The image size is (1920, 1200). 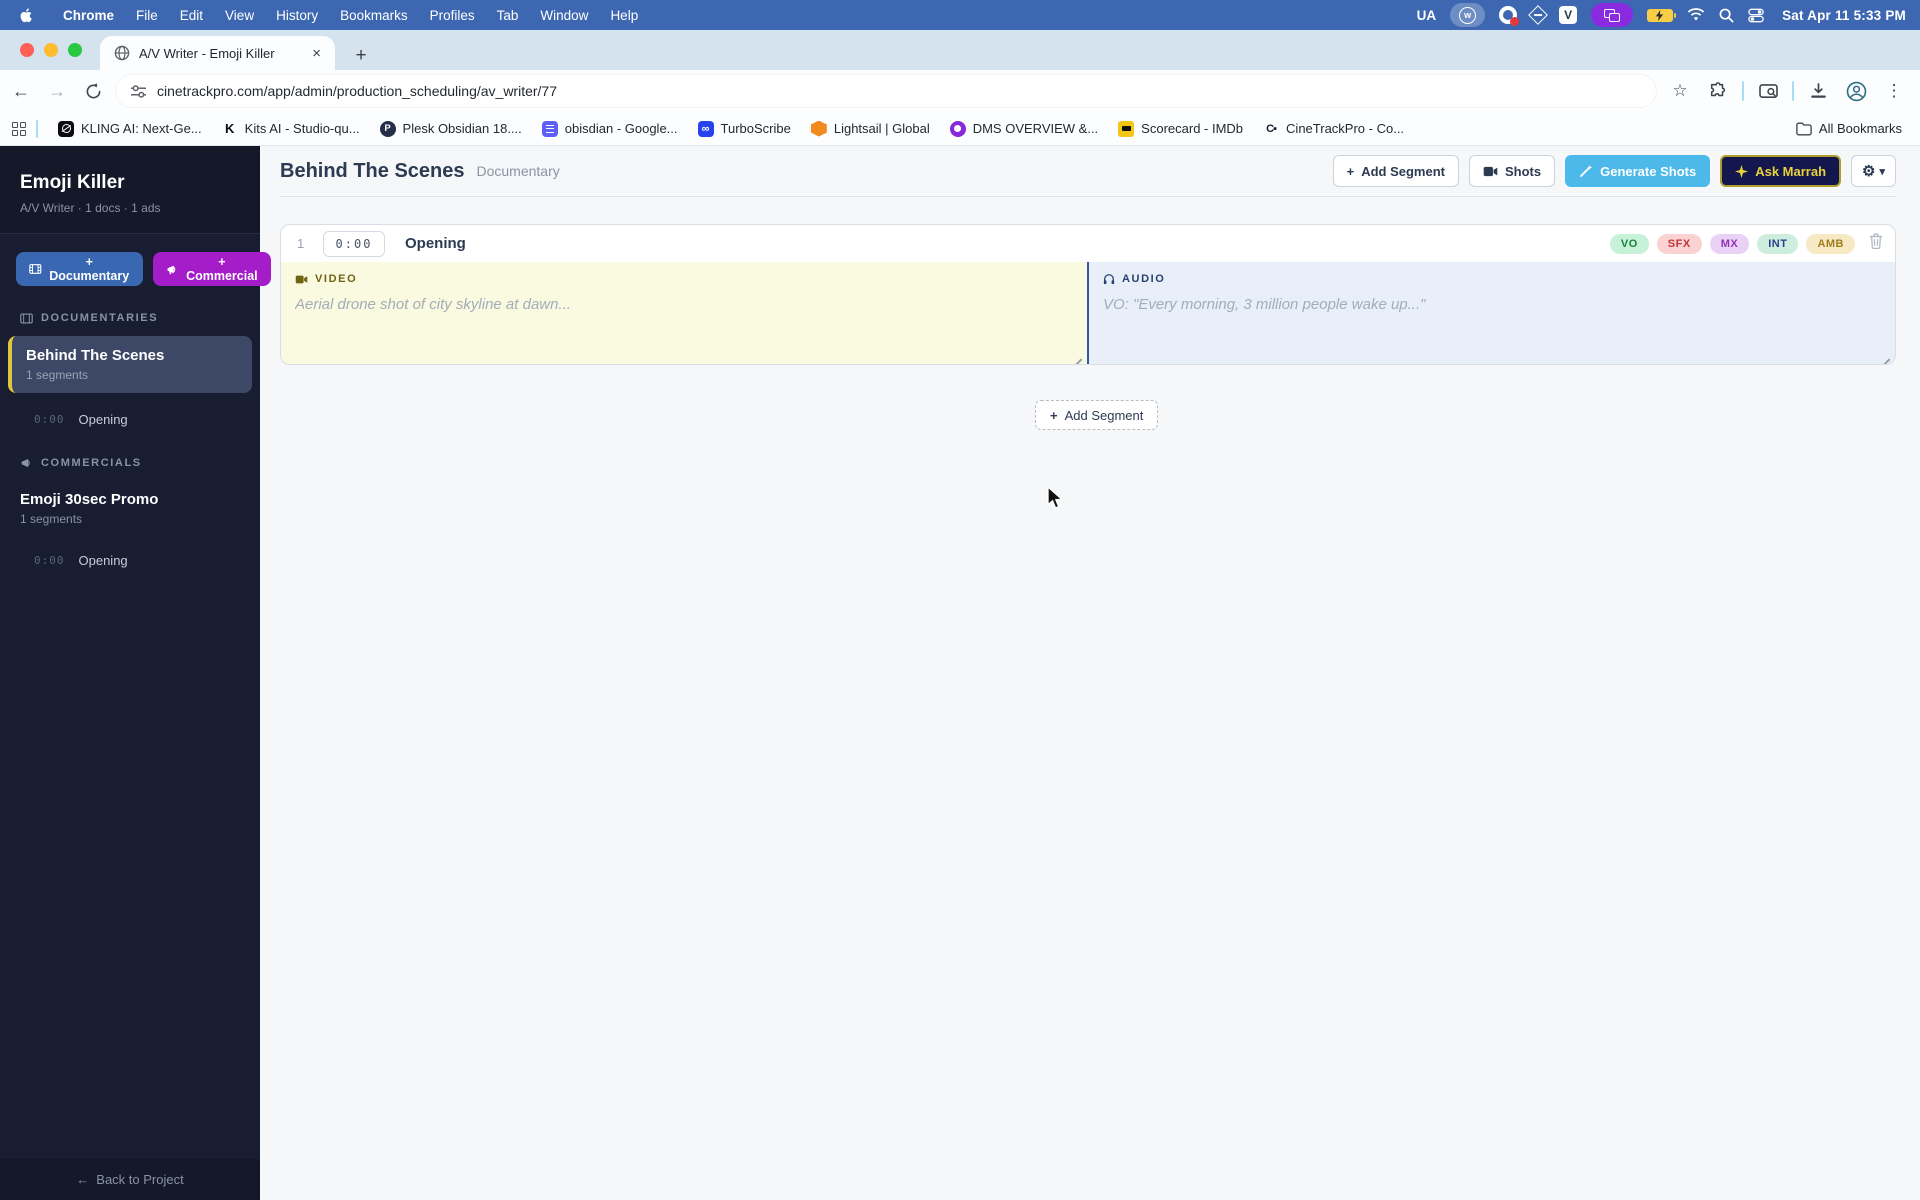 What do you see at coordinates (899, 91) in the screenshot?
I see `url-input` at bounding box center [899, 91].